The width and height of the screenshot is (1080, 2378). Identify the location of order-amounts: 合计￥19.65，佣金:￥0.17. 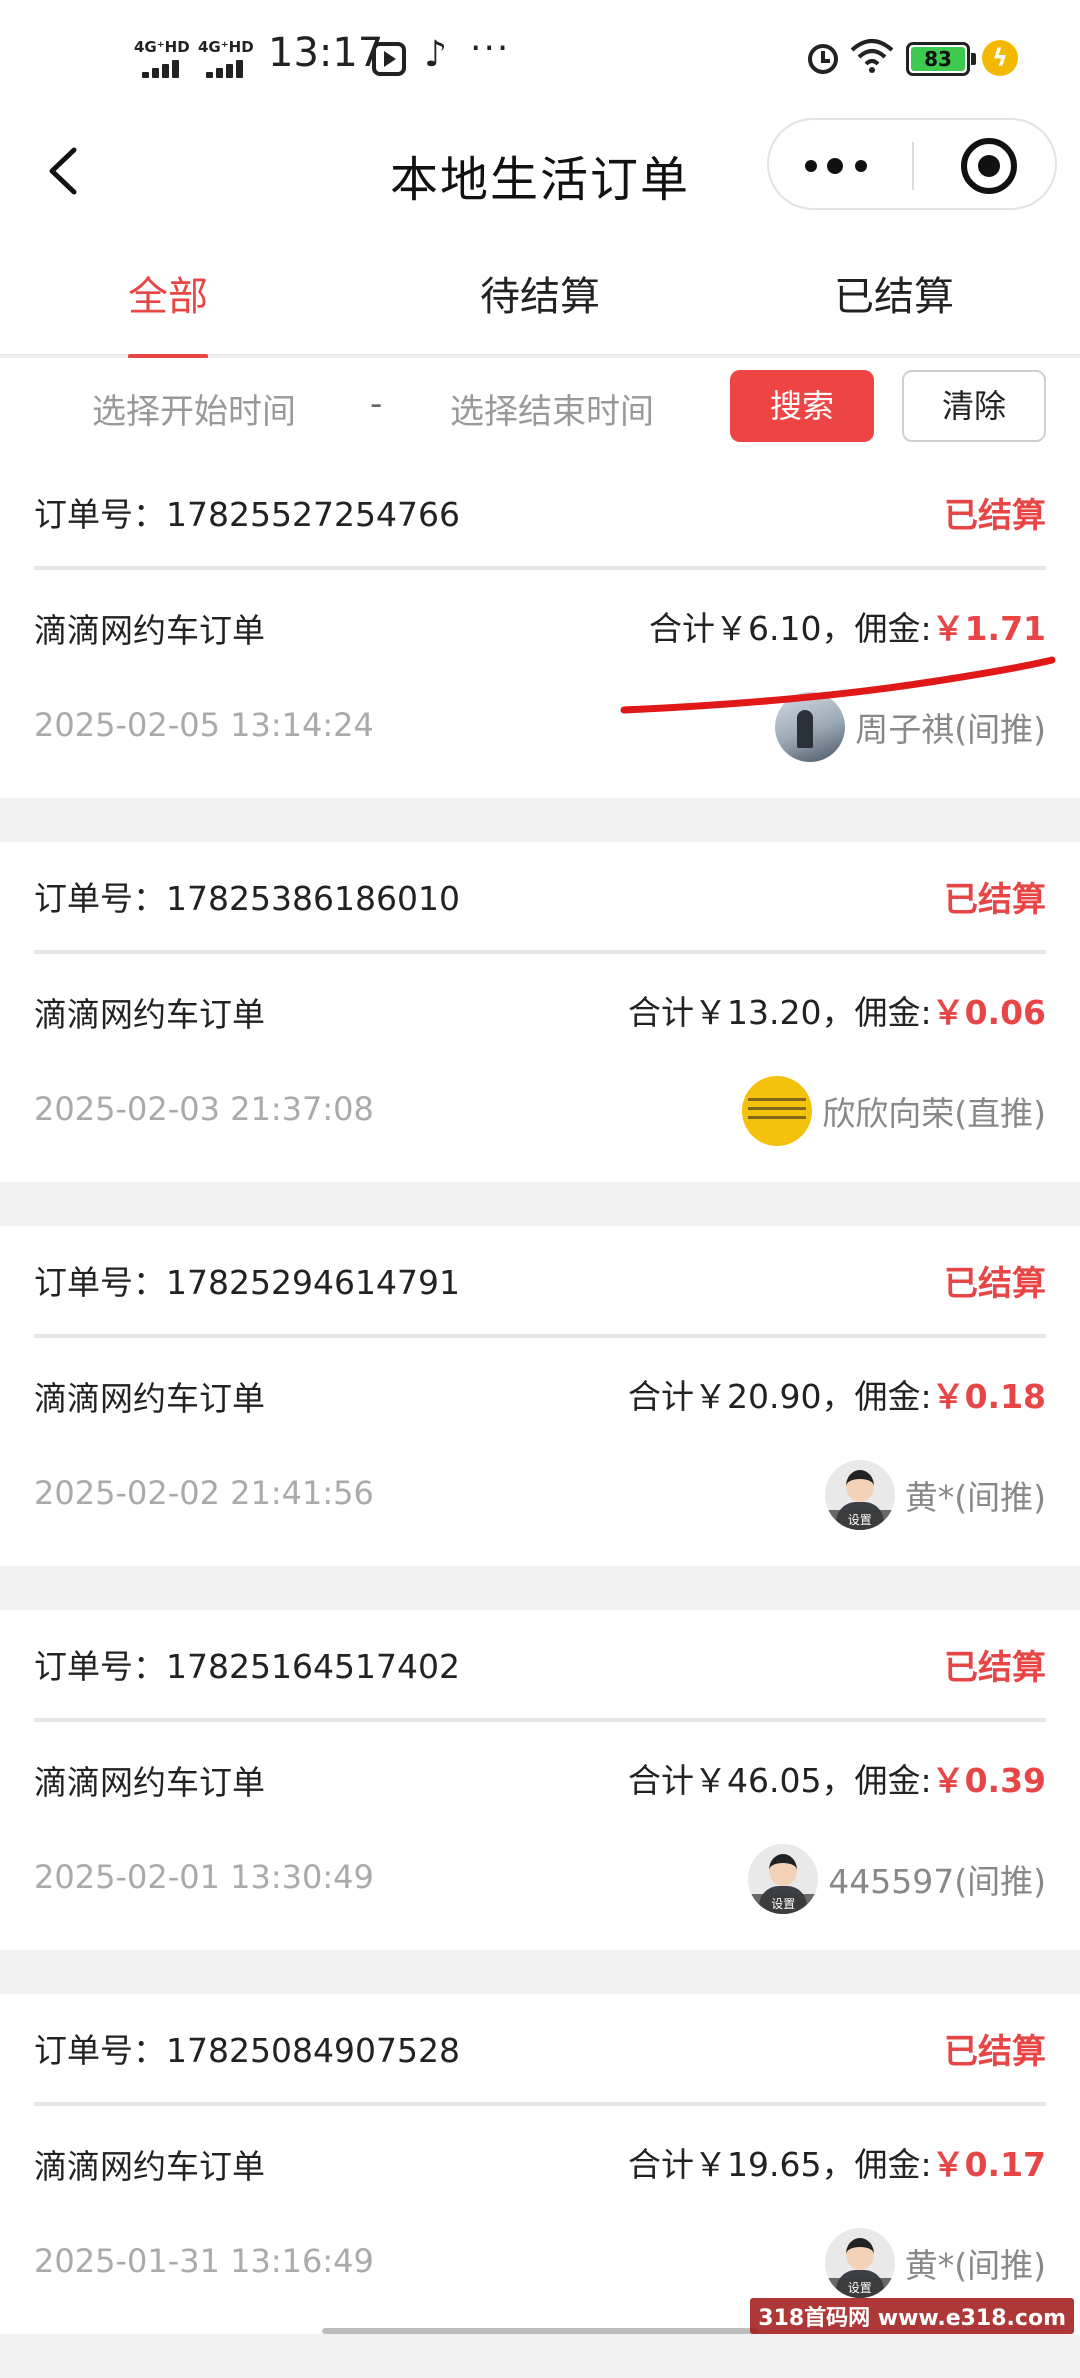
(837, 2162).